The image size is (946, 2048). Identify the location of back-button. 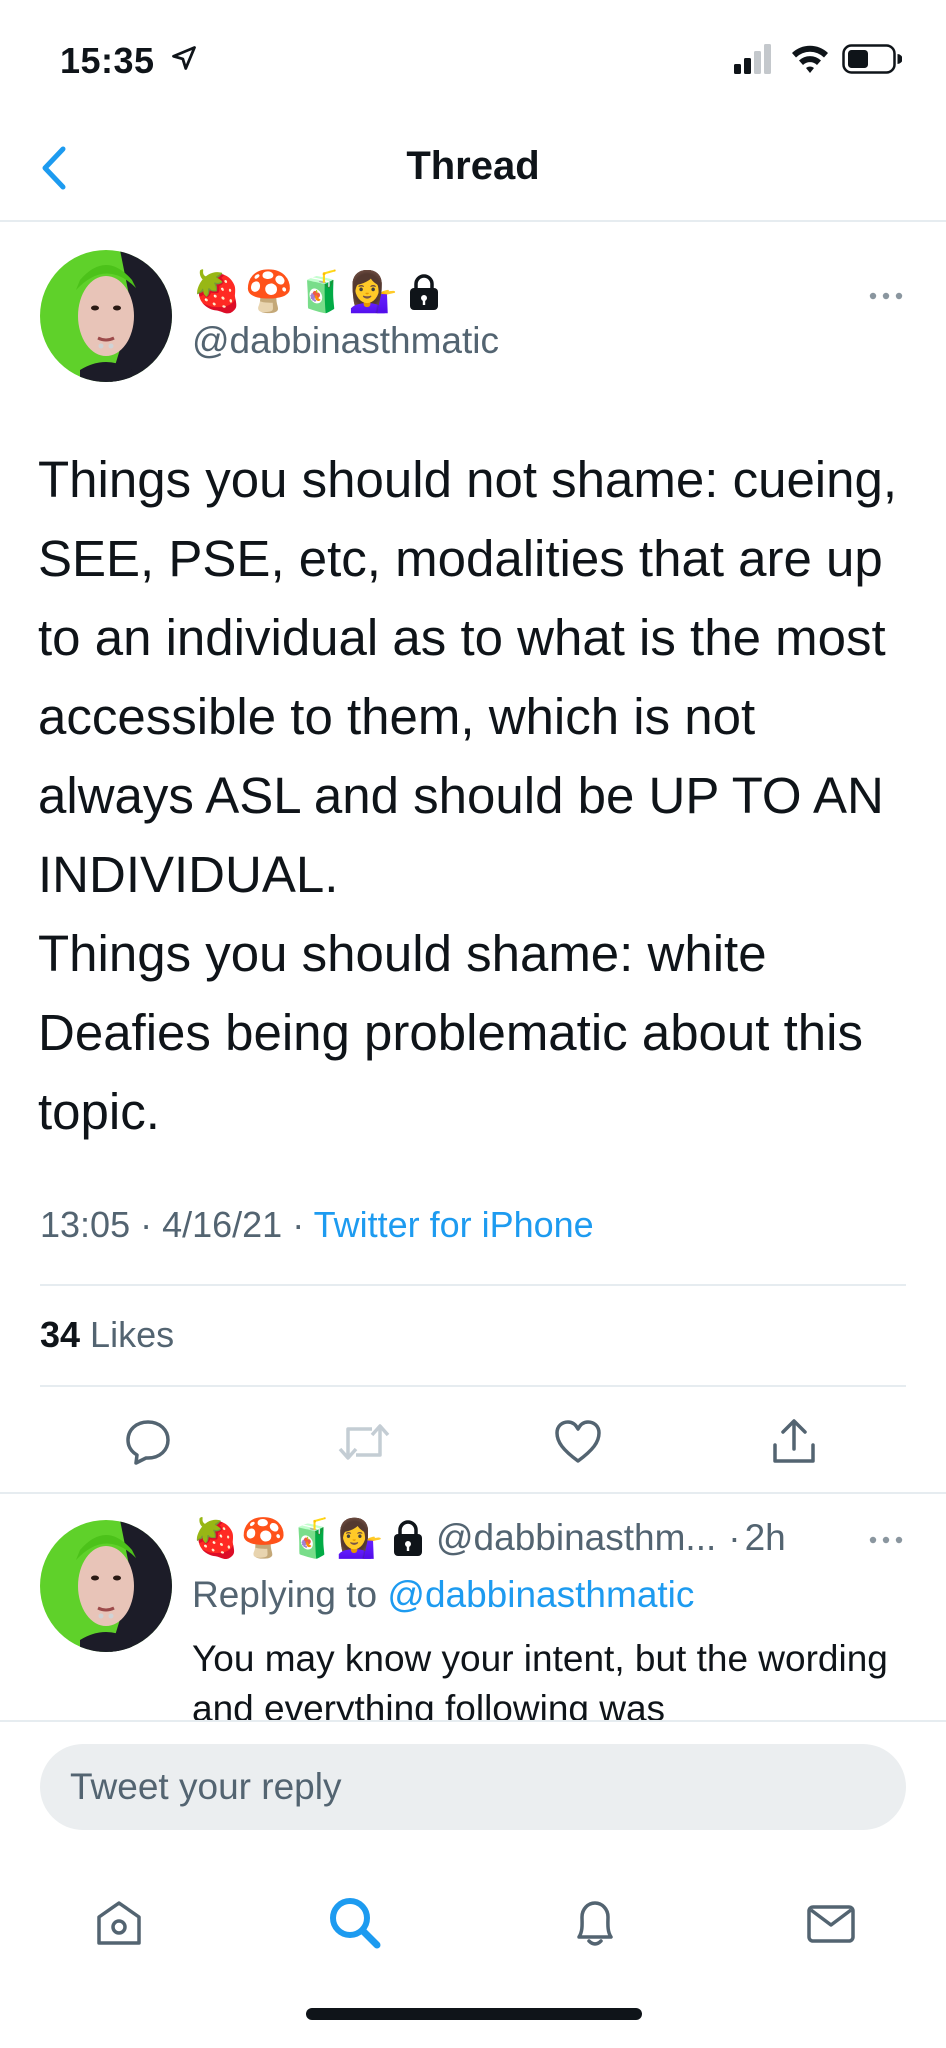
(54, 168).